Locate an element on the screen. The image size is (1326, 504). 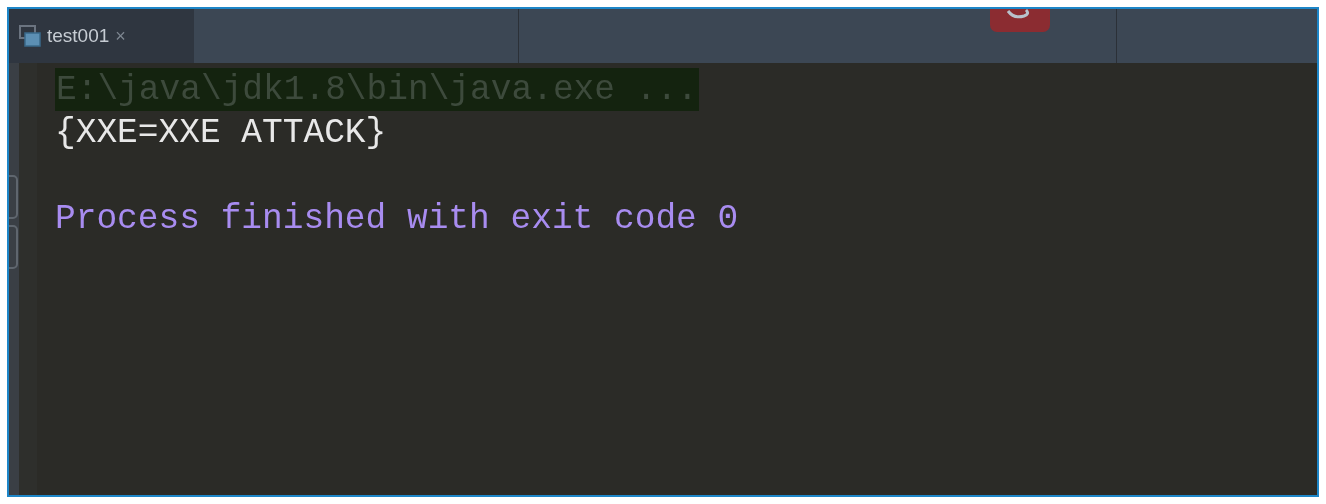
process-exit-message: Process finished with exit code 0 is located at coordinates (397, 218).